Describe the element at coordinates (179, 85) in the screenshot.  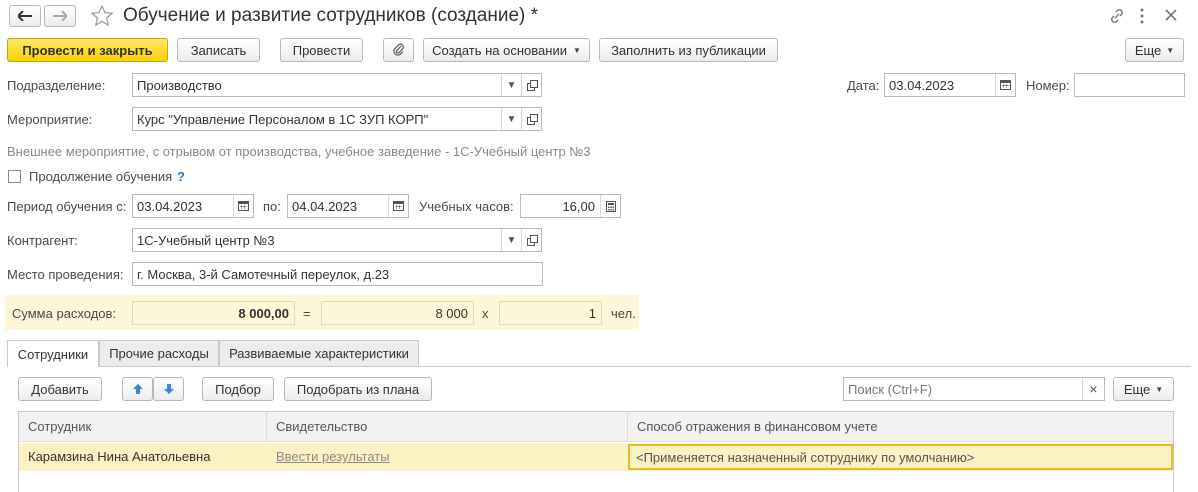
I see `subdivision-value: Производство` at that location.